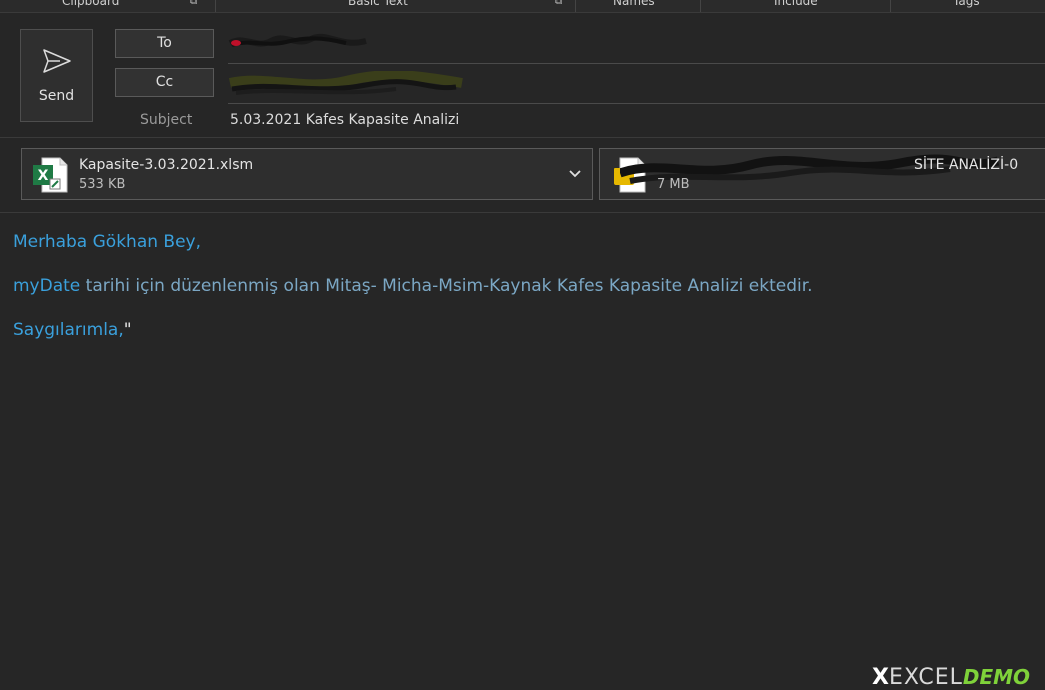 This screenshot has width=1045, height=690. What do you see at coordinates (307, 174) in the screenshot?
I see `attachment-excel: X Kapasite-3.03.2021.xlsm 533 KB` at bounding box center [307, 174].